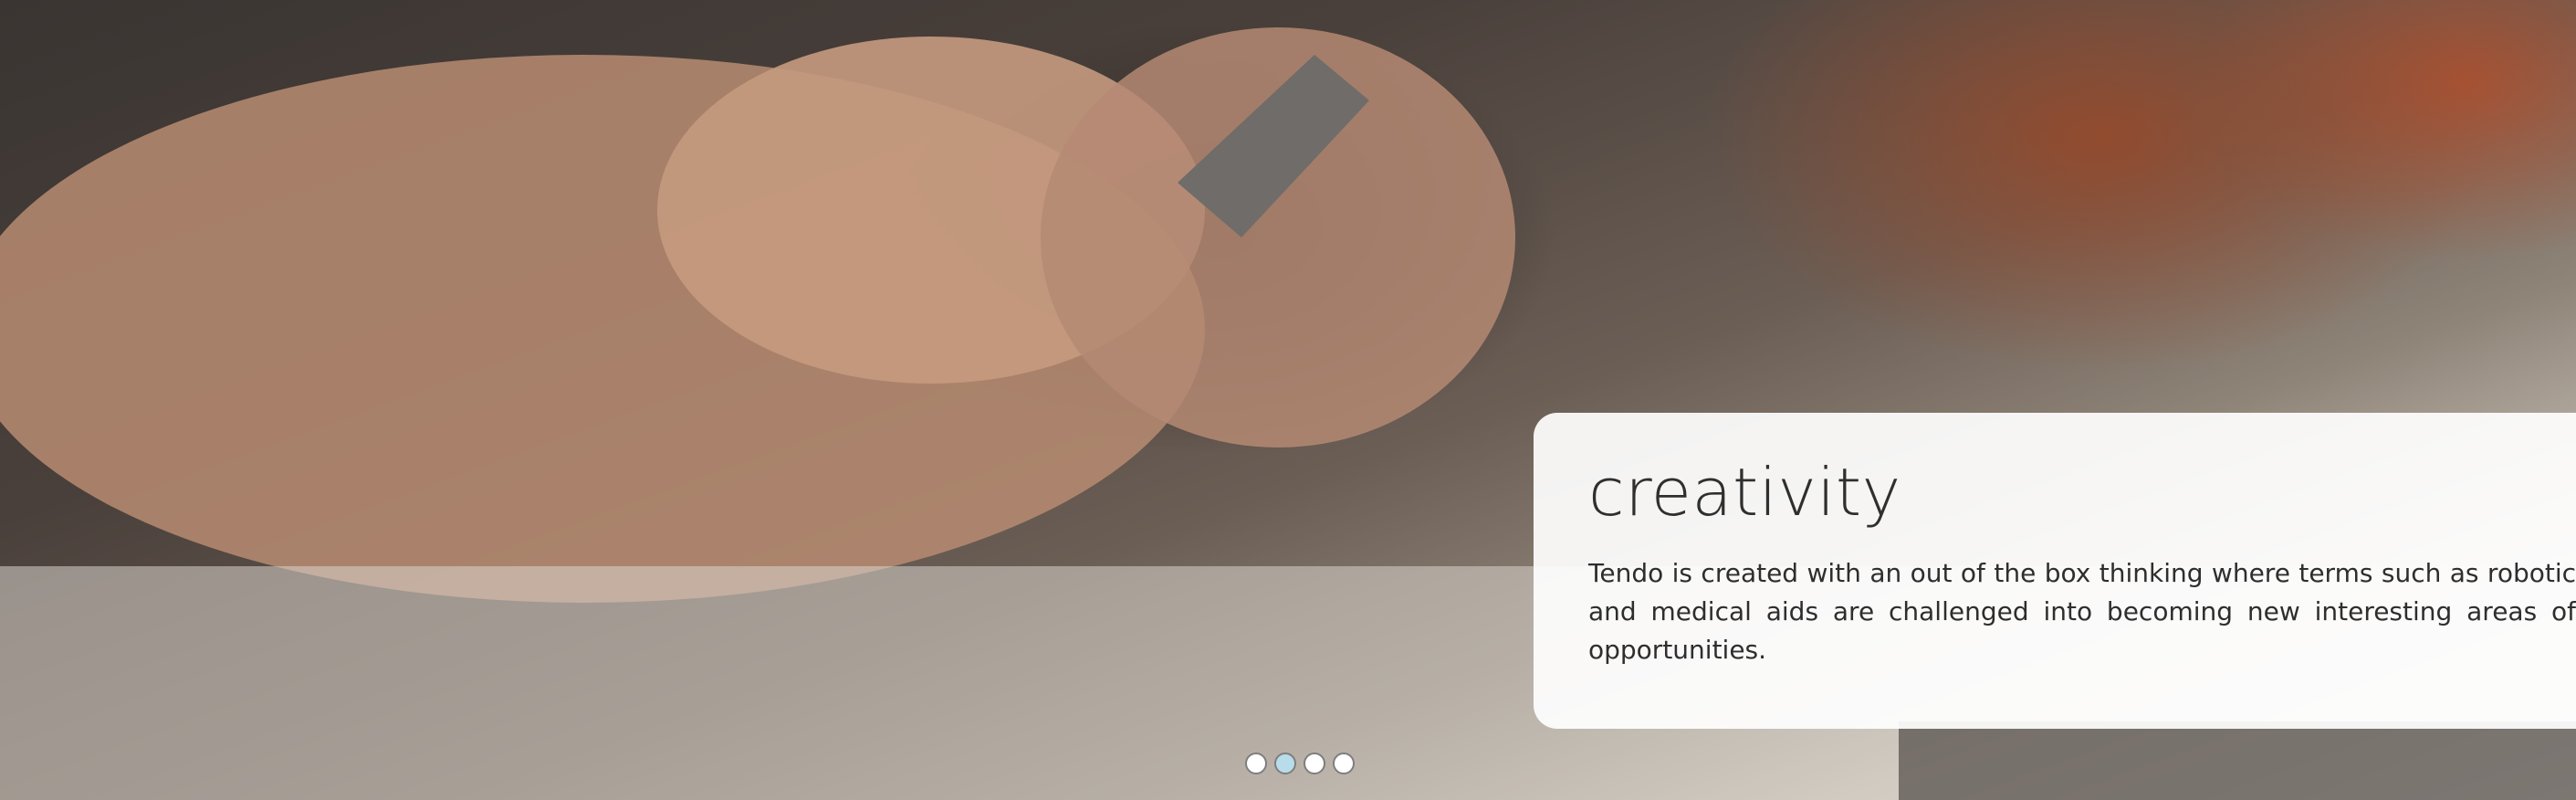  Describe the element at coordinates (2238, 760) in the screenshot. I see `breadboard-shape` at that location.